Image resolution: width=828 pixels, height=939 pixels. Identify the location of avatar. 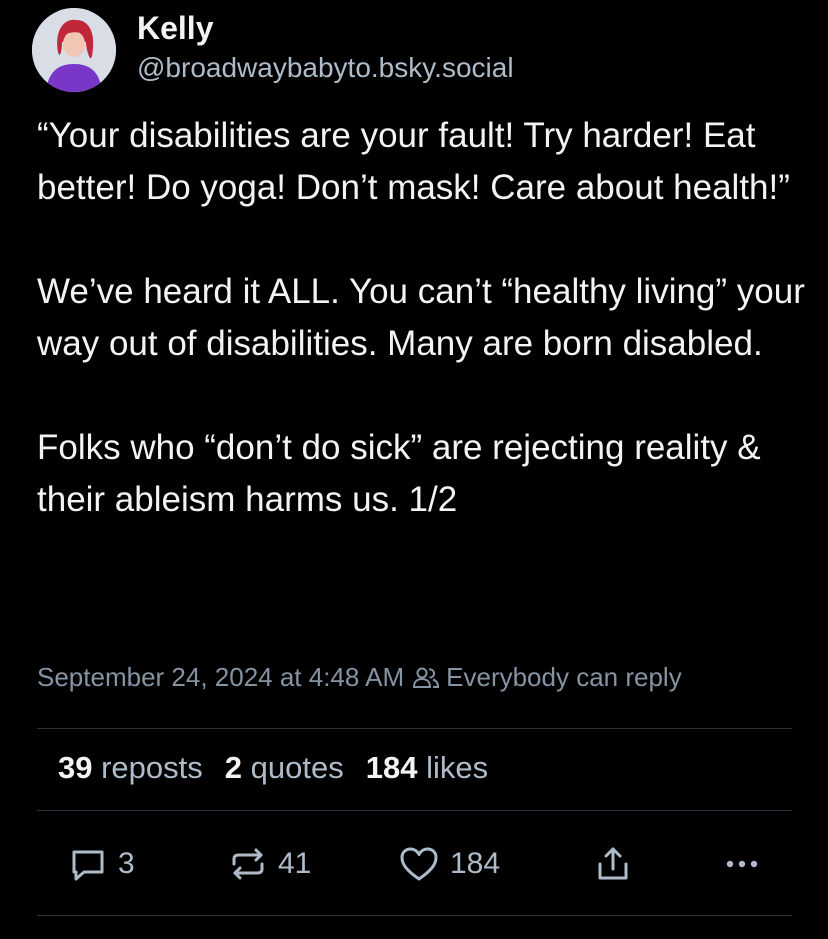
(74, 50).